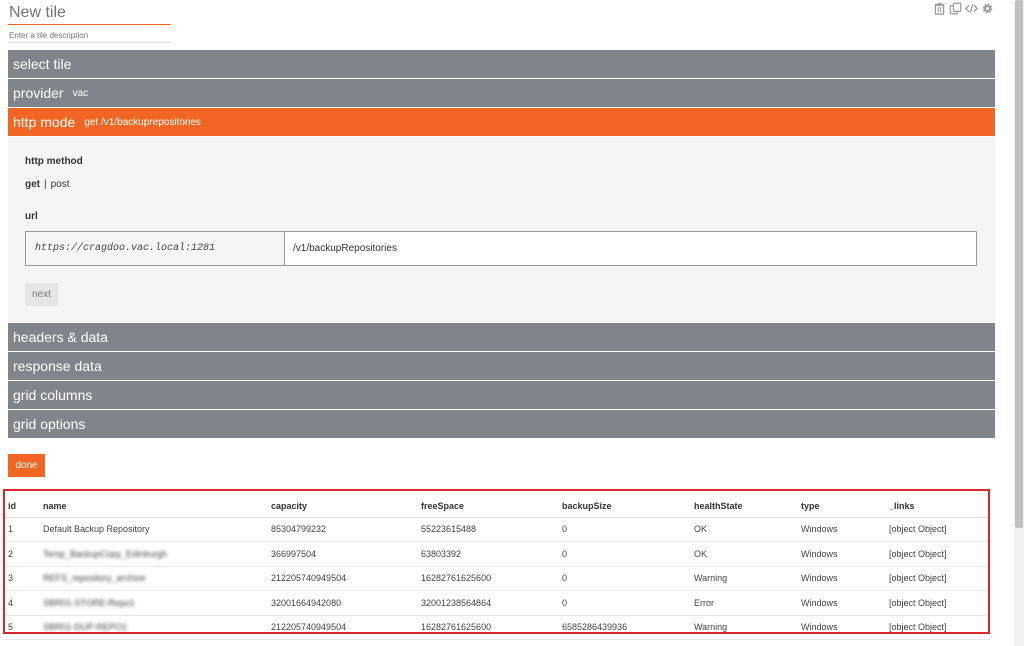  Describe the element at coordinates (625, 627) in the screenshot. I see `cell-backupsize: 6585286439936` at that location.